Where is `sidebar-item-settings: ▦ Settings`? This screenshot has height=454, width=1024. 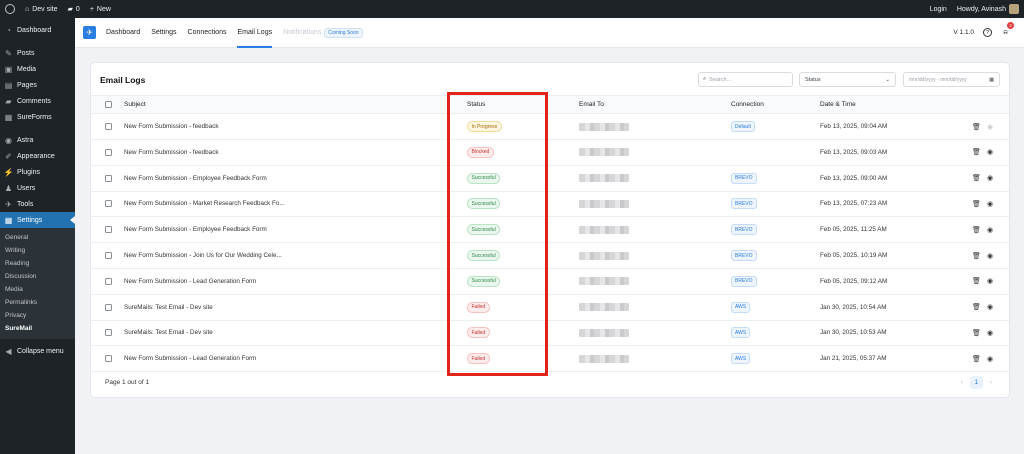 sidebar-item-settings: ▦ Settings is located at coordinates (37, 220).